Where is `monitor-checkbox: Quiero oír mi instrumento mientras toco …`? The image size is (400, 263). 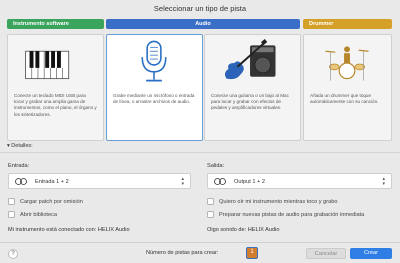
monitor-checkbox: Quiero oír mi instrumento mientras toco … is located at coordinates (272, 201).